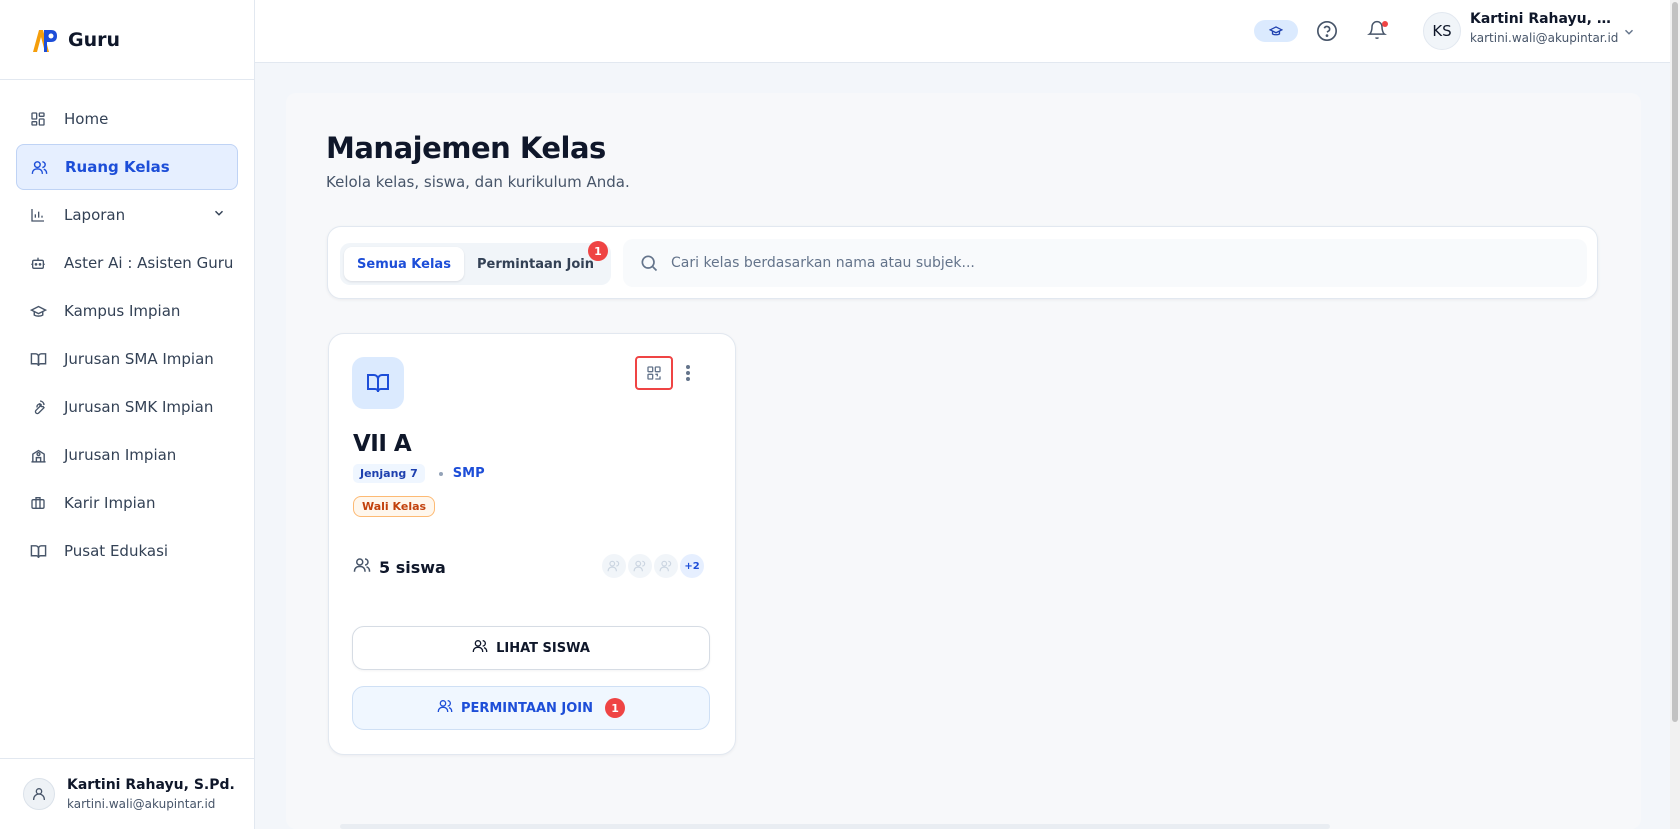 The width and height of the screenshot is (1680, 829). What do you see at coordinates (110, 503) in the screenshot?
I see `sidebar-item-label: Karir Impian` at bounding box center [110, 503].